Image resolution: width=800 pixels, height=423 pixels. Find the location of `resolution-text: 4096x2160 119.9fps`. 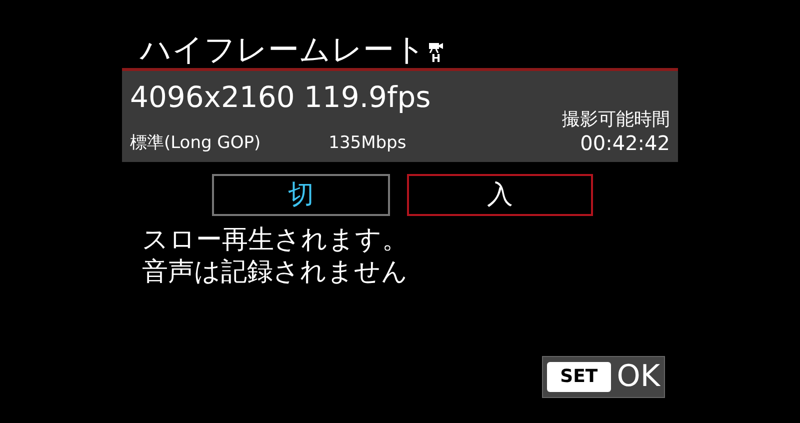

resolution-text: 4096x2160 119.9fps is located at coordinates (280, 97).